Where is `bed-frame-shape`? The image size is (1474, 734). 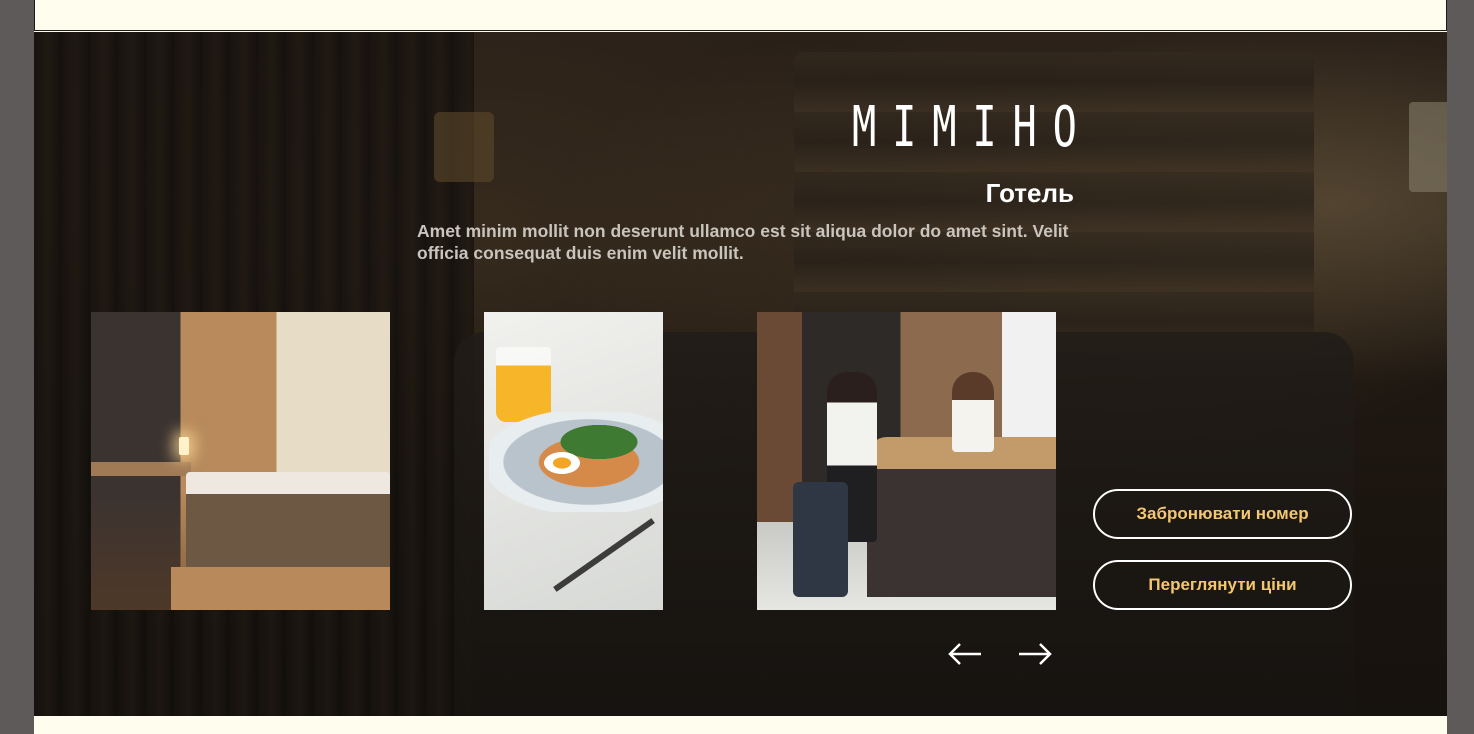 bed-frame-shape is located at coordinates (280, 588).